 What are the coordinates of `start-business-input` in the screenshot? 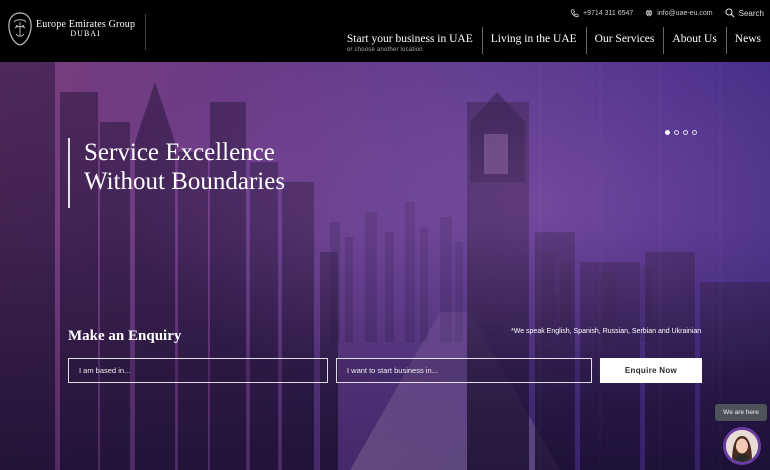 It's located at (464, 370).